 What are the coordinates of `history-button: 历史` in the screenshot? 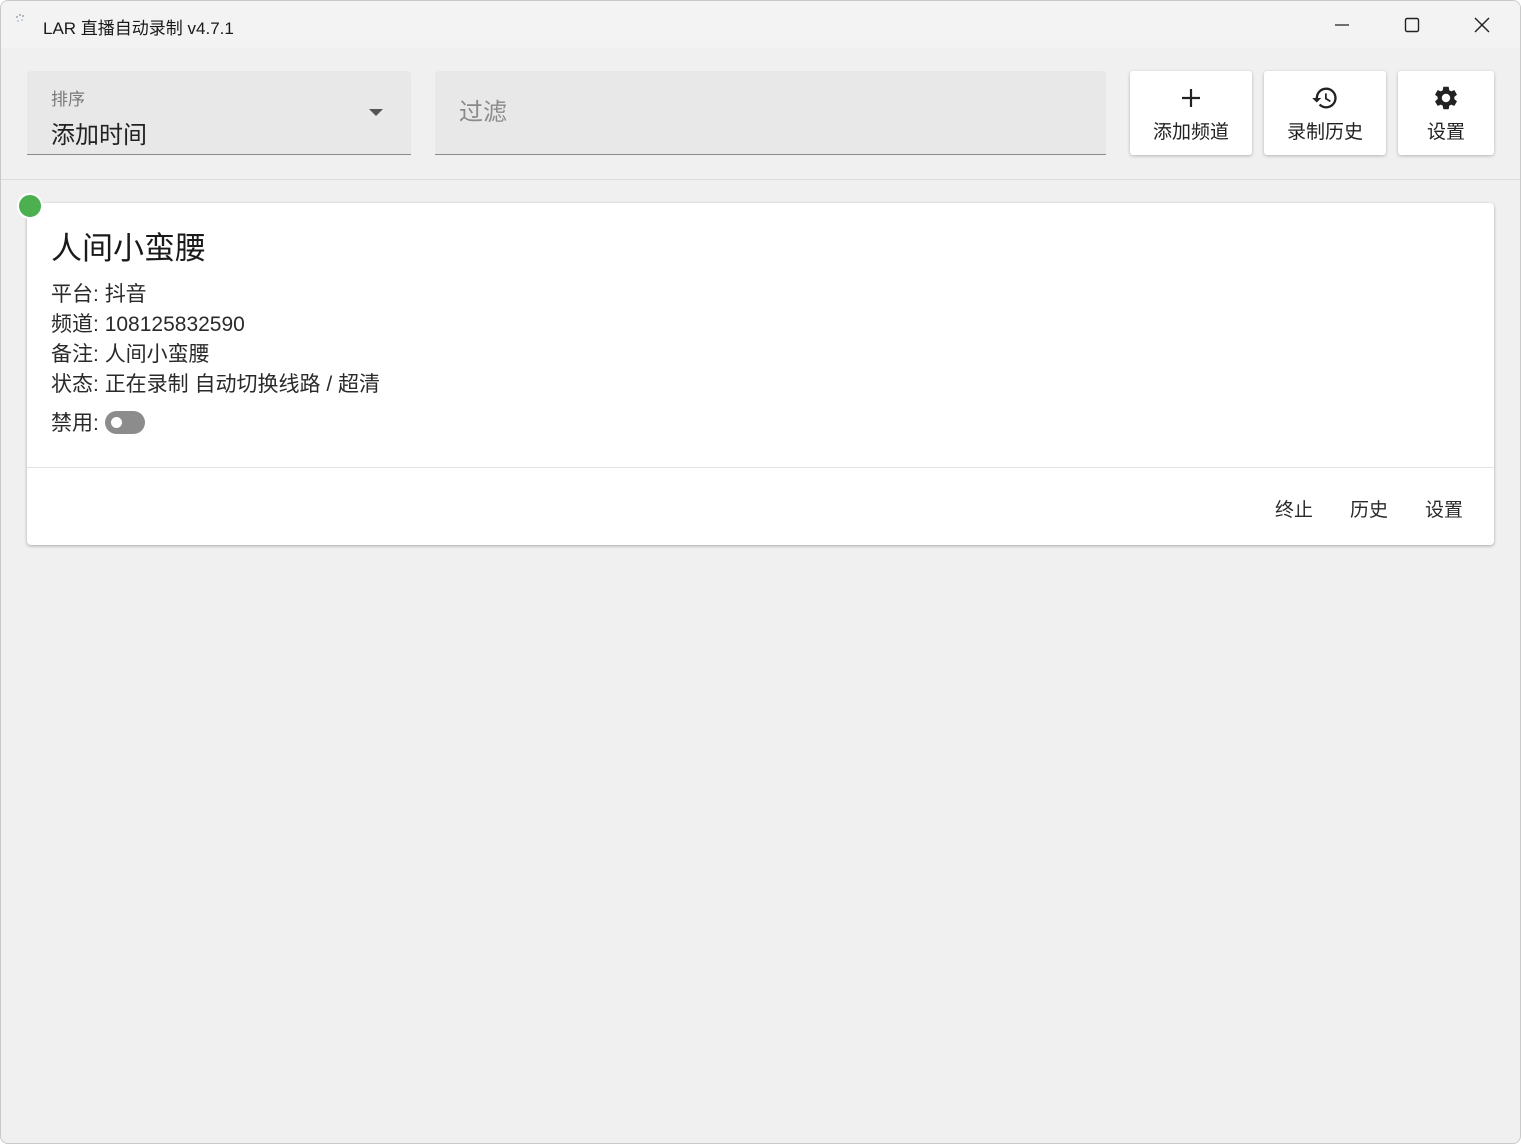 It's located at (1369, 508).